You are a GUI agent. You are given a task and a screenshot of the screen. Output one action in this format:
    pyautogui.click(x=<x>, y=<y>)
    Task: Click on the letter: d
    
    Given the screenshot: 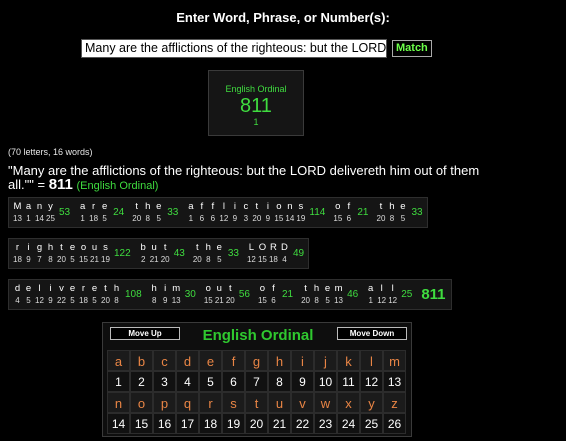 What is the action you would take?
    pyautogui.click(x=17, y=288)
    